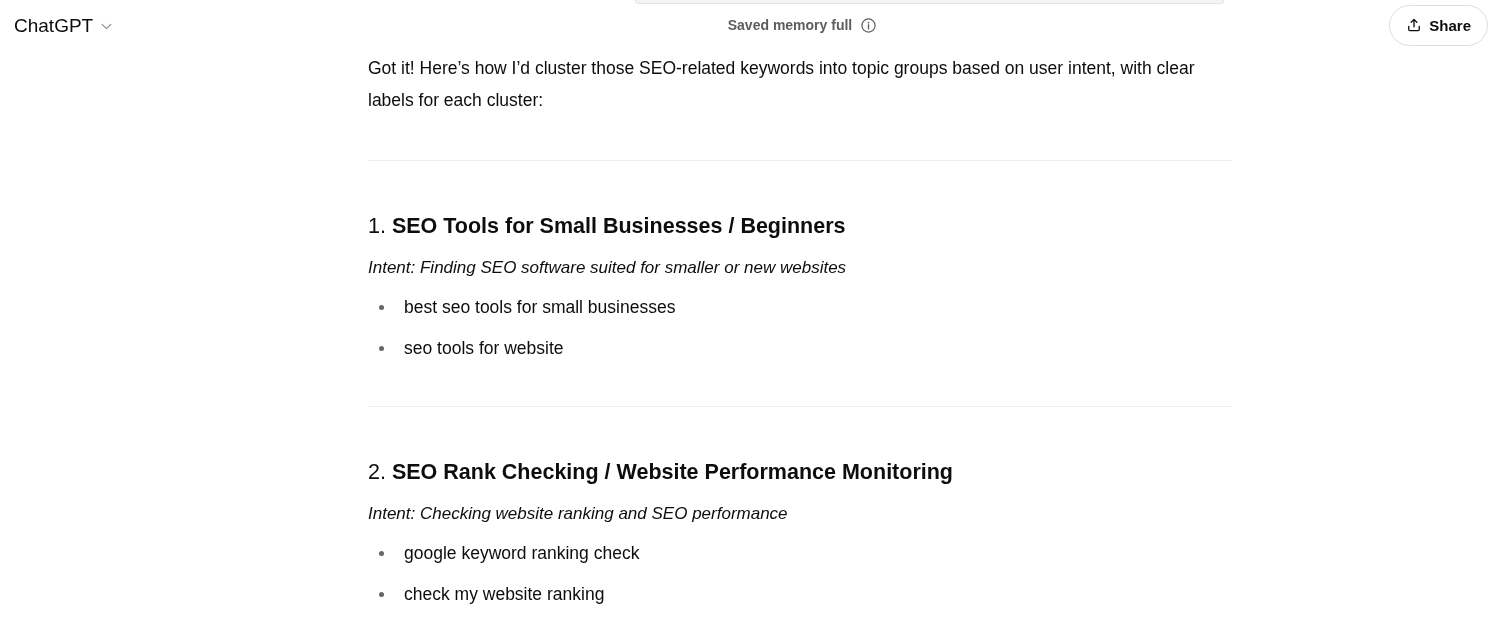 The height and width of the screenshot is (624, 1510). What do you see at coordinates (782, 84) in the screenshot?
I see `intro-paragraph: Got it! Here’s how I’d cluster those SEO-related keywords into topic groups based on user intent, with clear labels for each cluster:` at bounding box center [782, 84].